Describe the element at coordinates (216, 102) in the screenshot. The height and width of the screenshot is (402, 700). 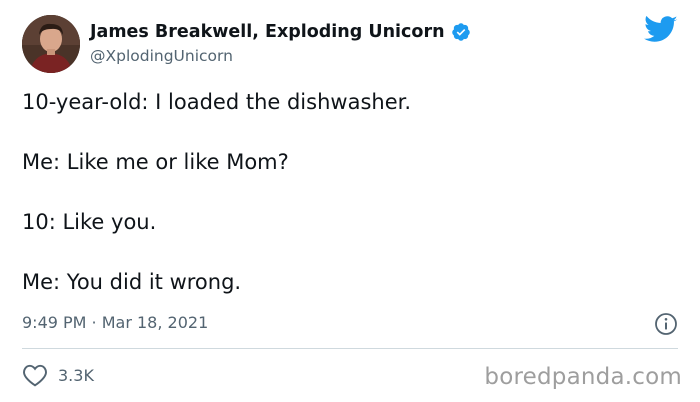
I see `tweet-line: 10-year-old: I loaded the dishwasher.` at that location.